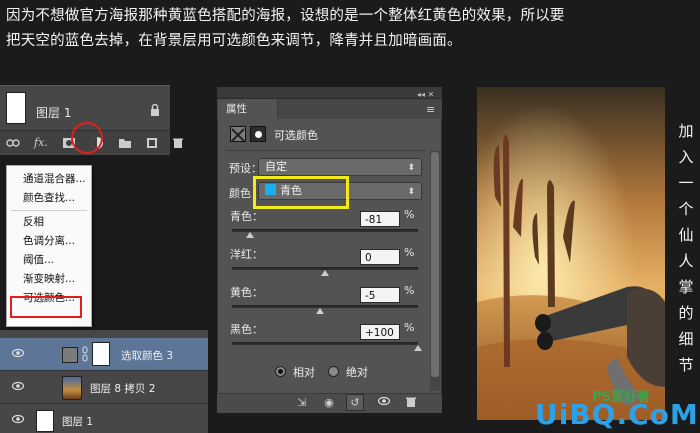 This screenshot has width=700, height=433. I want to click on radio-relative, so click(280, 371).